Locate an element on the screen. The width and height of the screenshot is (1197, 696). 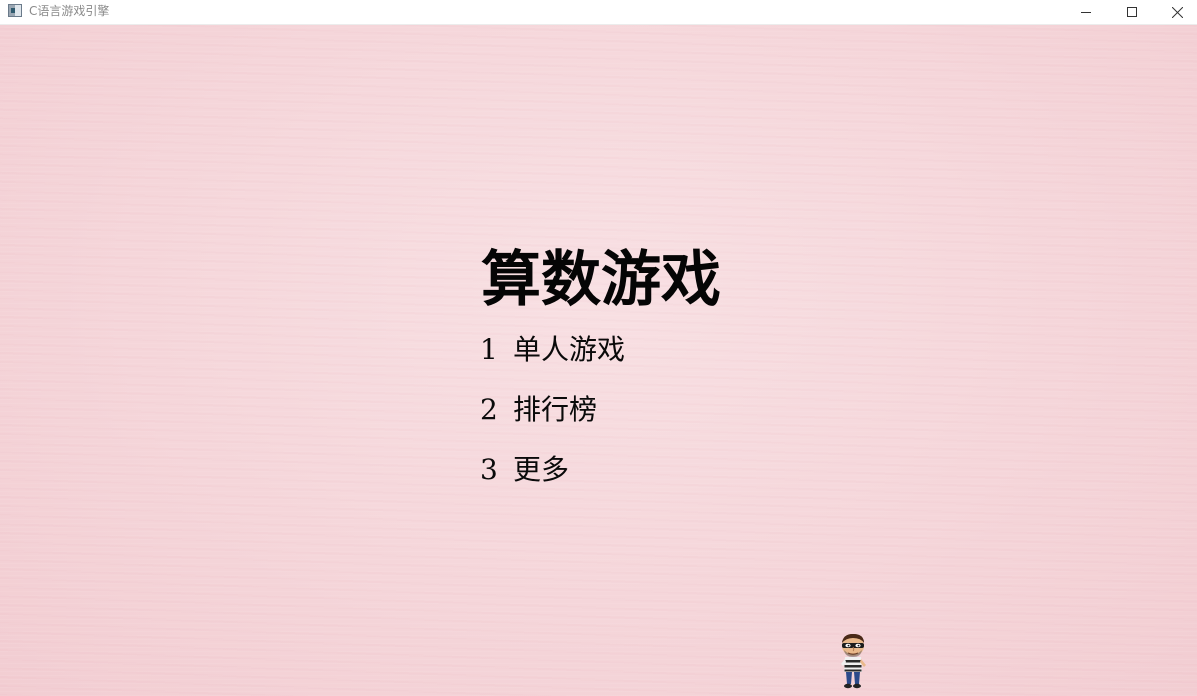
app-window-icon is located at coordinates (15, 10).